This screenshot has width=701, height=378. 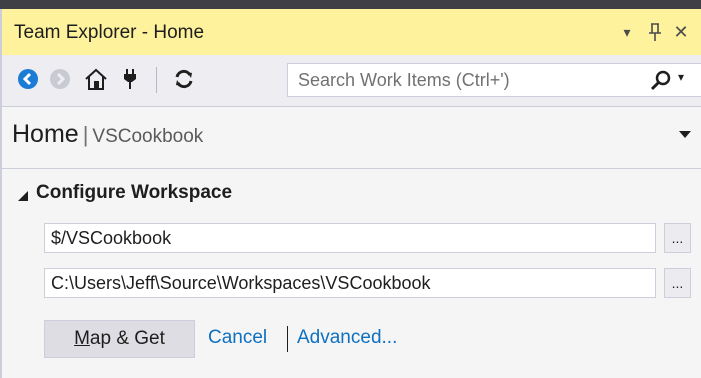 What do you see at coordinates (60, 79) in the screenshot?
I see `forward-arrow-icon` at bounding box center [60, 79].